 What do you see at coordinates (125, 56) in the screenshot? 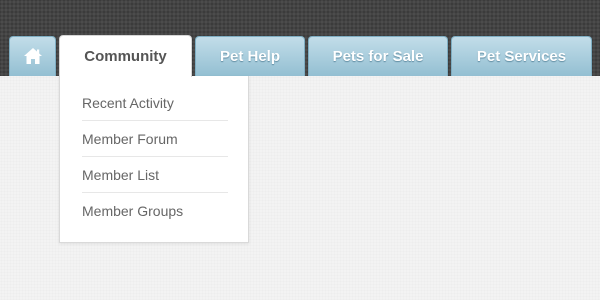
I see `tab-community: Community` at bounding box center [125, 56].